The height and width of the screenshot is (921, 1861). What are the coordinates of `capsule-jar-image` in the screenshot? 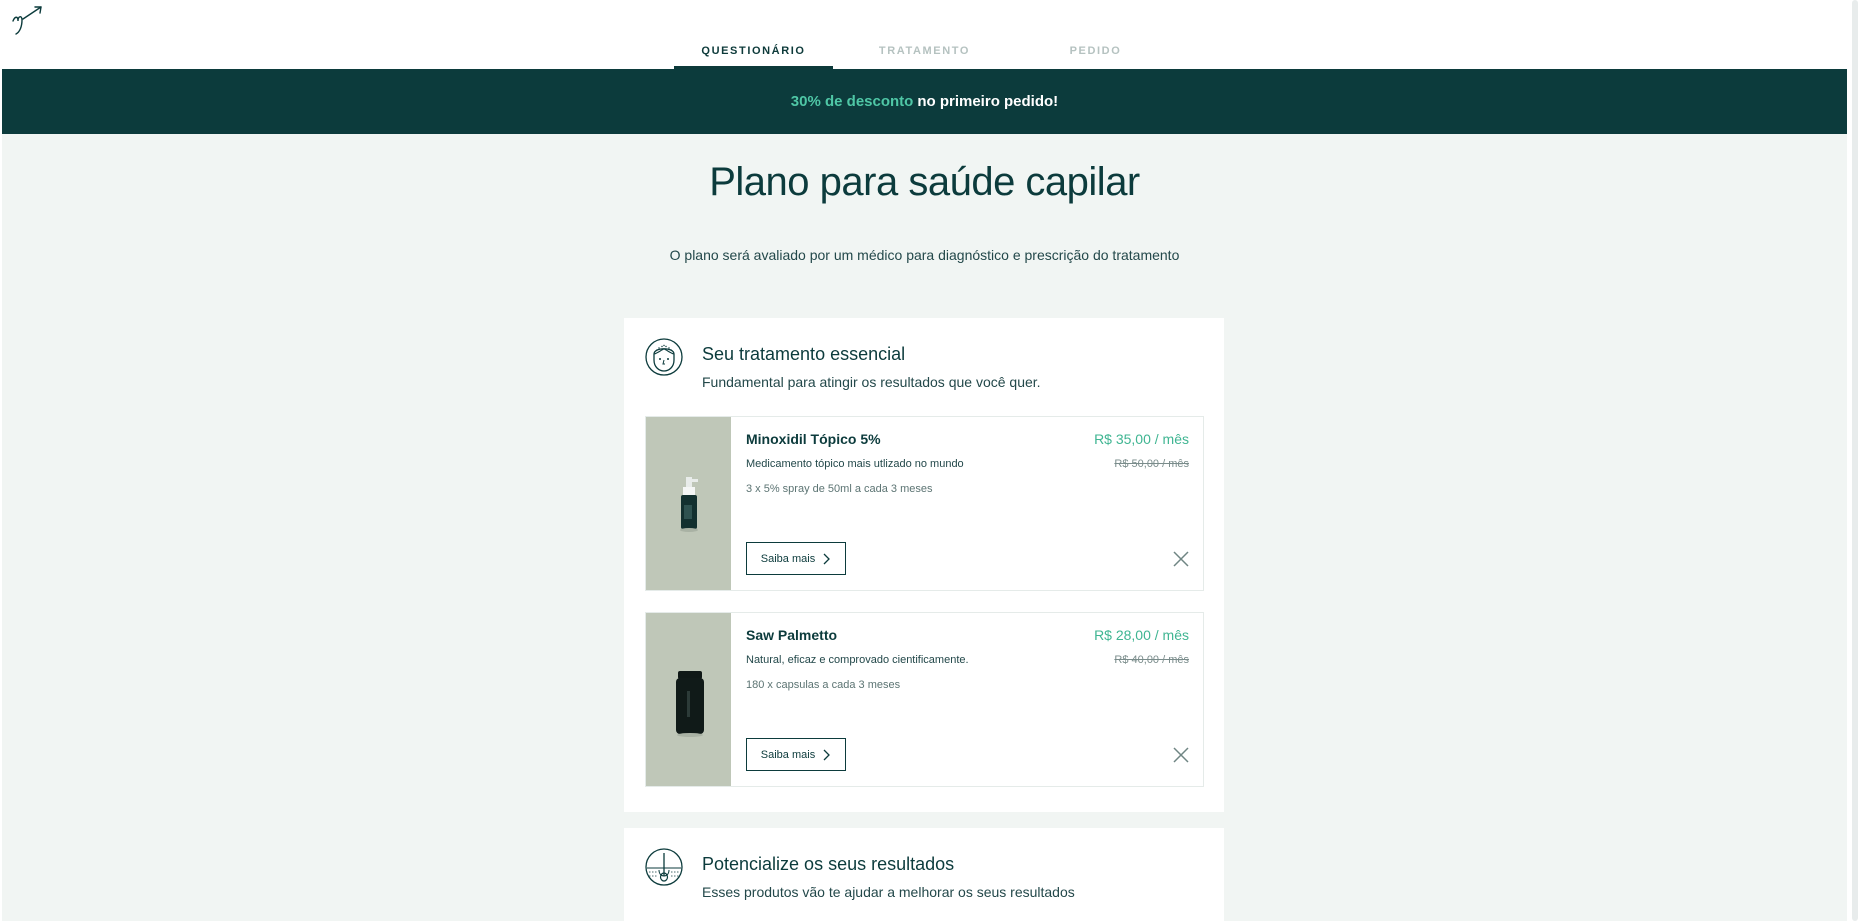 It's located at (690, 704).